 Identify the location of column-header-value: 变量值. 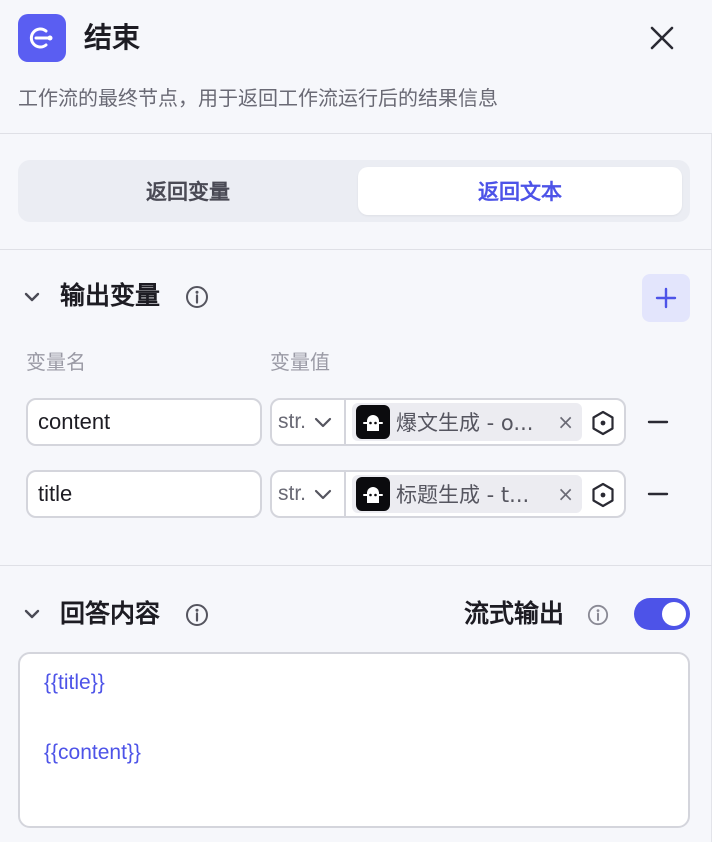
(300, 362).